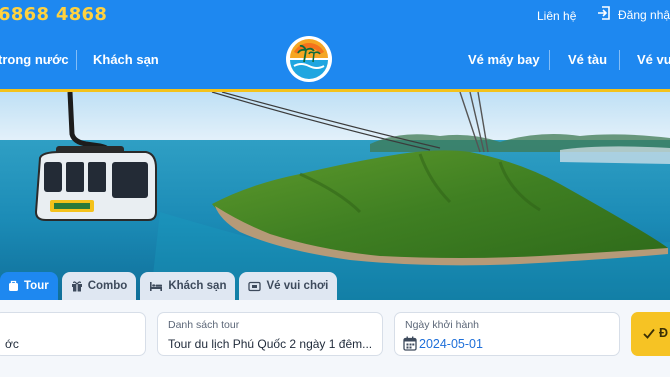 The height and width of the screenshot is (377, 670). What do you see at coordinates (653, 59) in the screenshot?
I see `nav-item-amusement: Vé vui` at bounding box center [653, 59].